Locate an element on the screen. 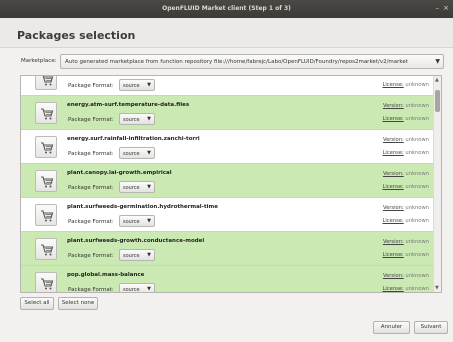  minimize-button: – is located at coordinates (438, 8).